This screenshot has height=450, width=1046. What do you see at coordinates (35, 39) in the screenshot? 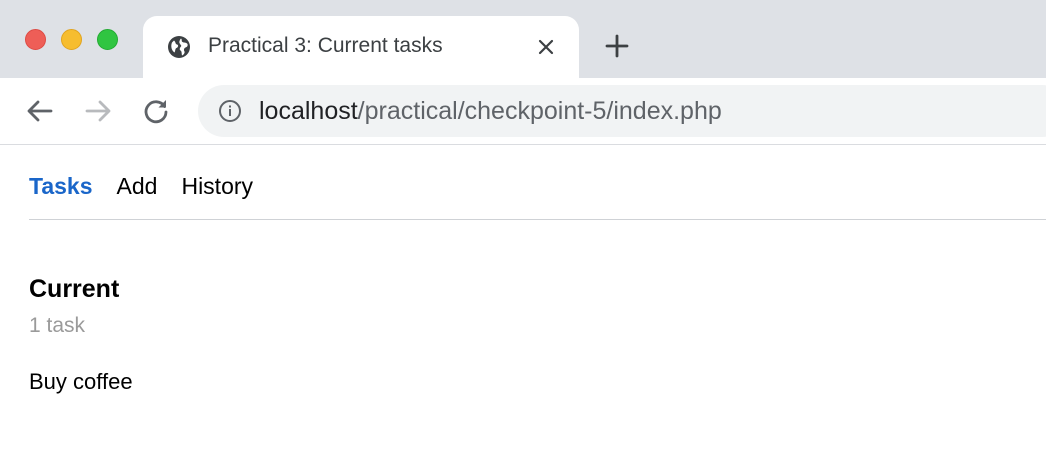
I see `window-close-button` at bounding box center [35, 39].